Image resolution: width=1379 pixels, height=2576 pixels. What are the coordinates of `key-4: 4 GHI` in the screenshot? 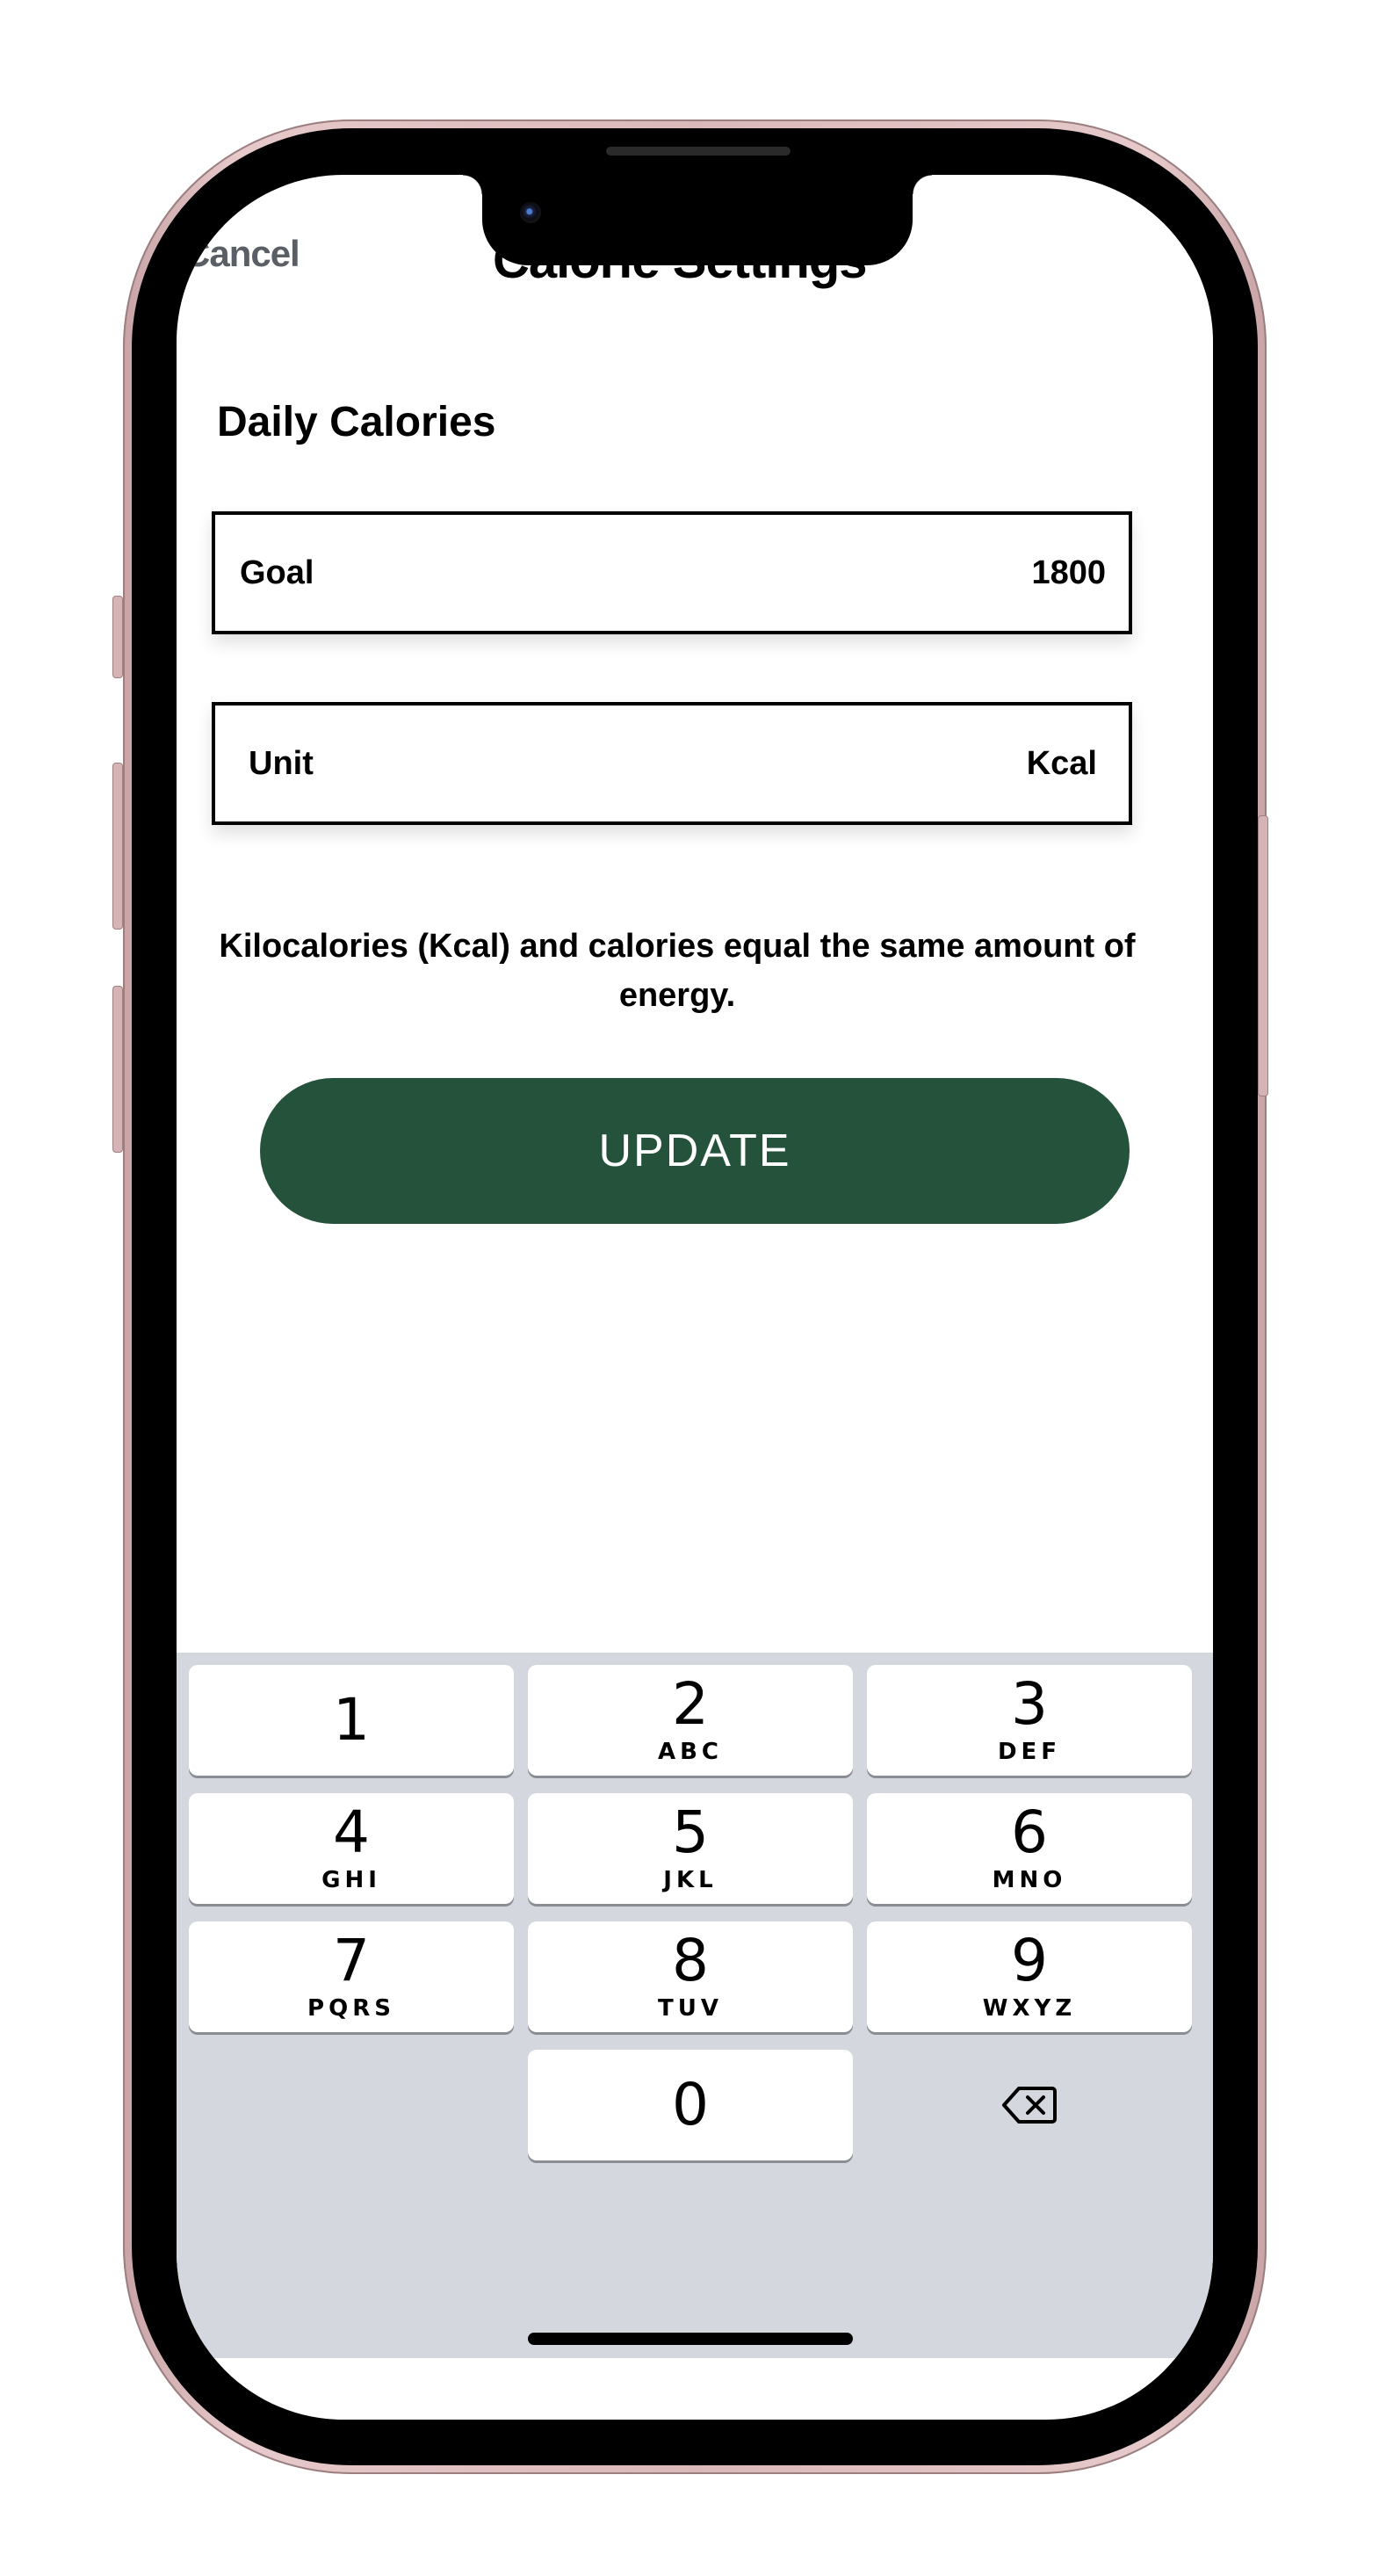 It's located at (351, 1848).